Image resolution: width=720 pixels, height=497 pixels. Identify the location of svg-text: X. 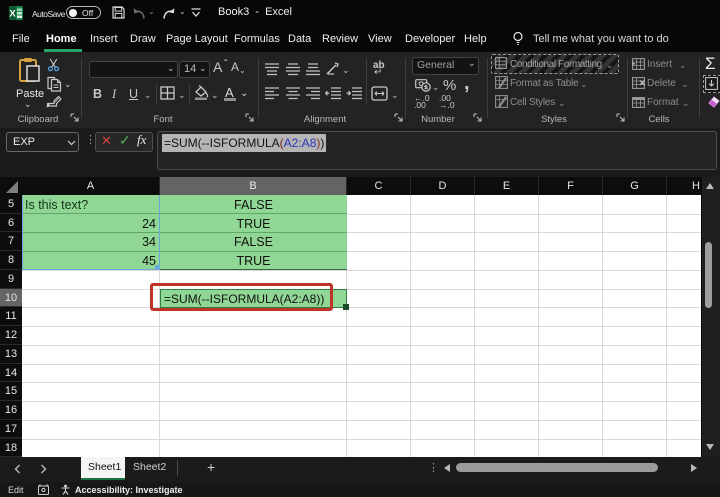
(12, 14).